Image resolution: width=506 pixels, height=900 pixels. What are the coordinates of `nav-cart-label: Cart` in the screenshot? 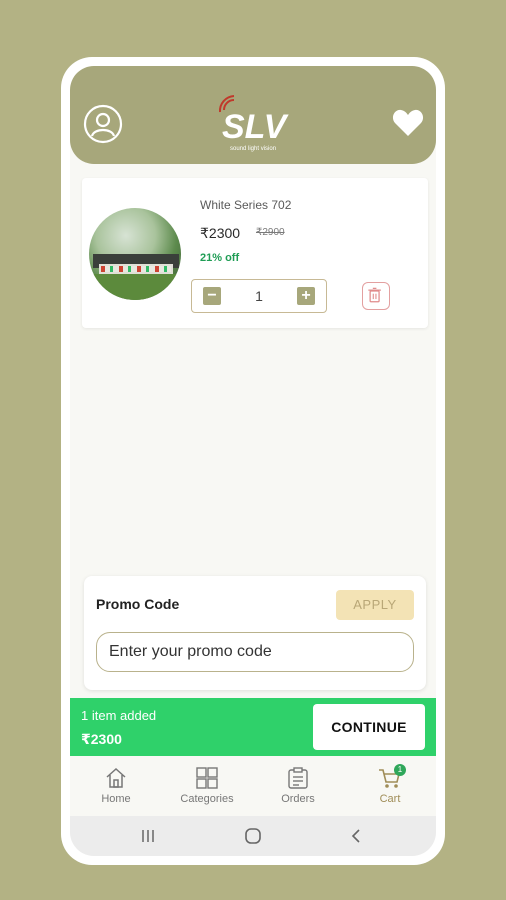 It's located at (390, 799).